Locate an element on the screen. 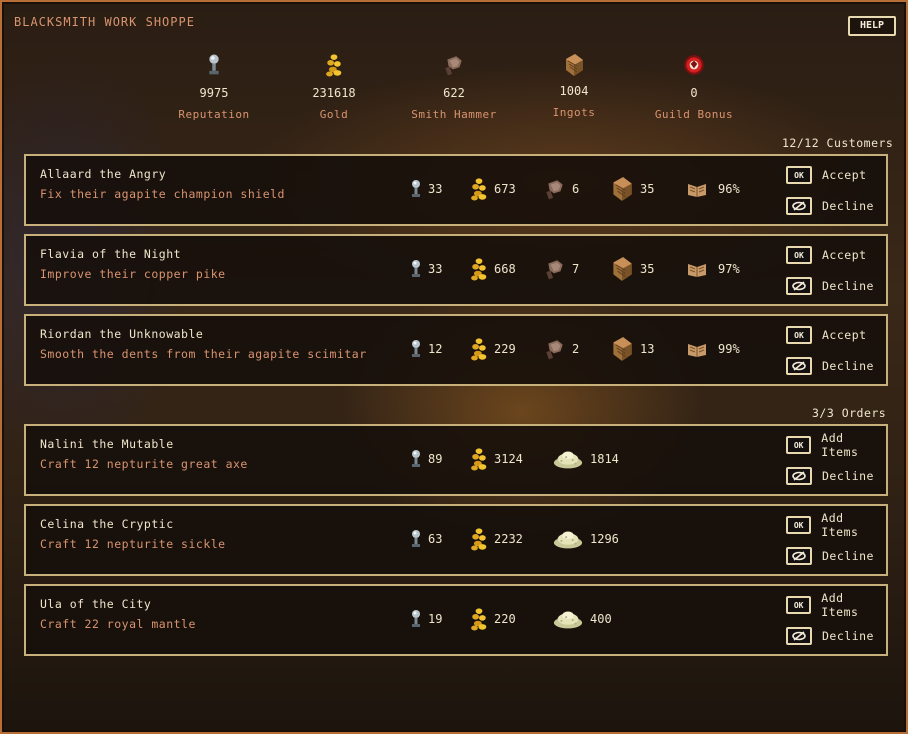 Image resolution: width=908 pixels, height=734 pixels. hammer-cost: 7 is located at coordinates (561, 269).